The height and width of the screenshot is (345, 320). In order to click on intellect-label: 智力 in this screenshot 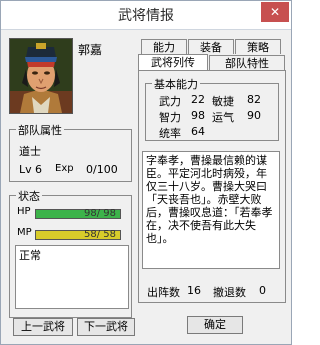, I will do `click(170, 117)`.